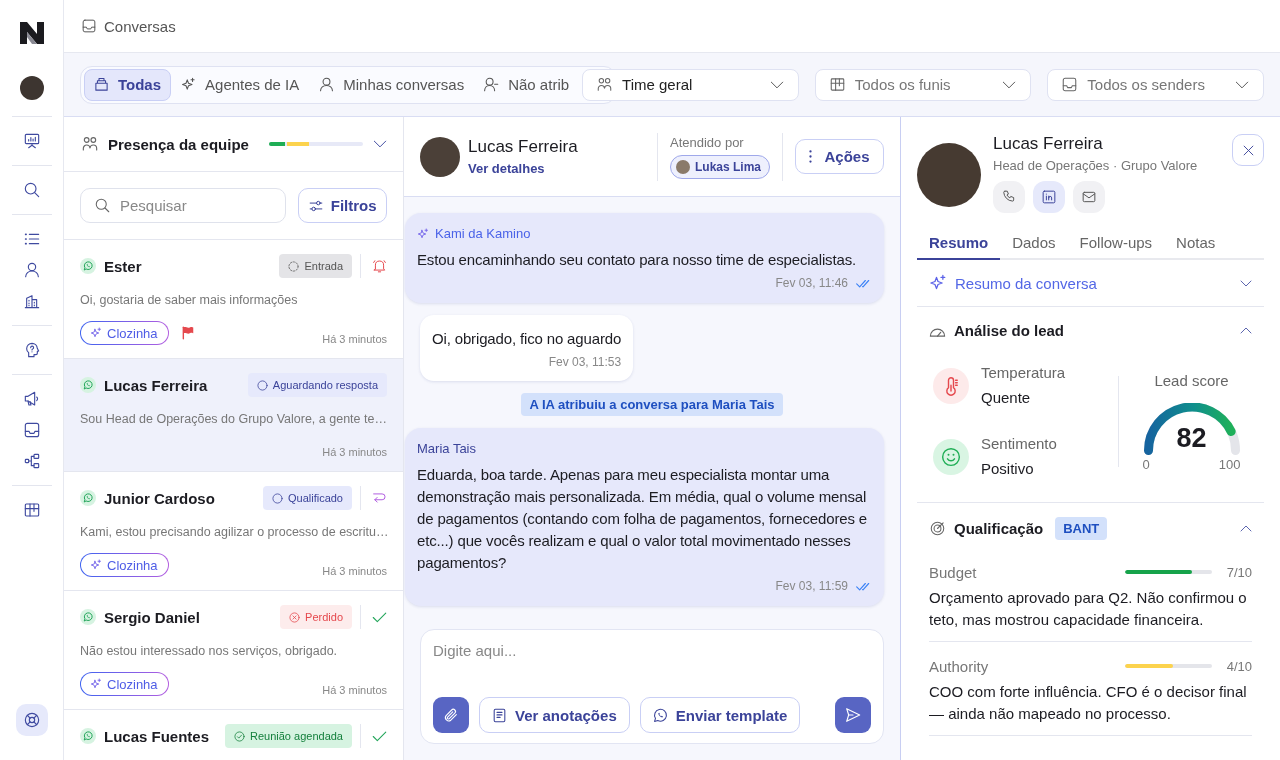 The height and width of the screenshot is (760, 1280). What do you see at coordinates (953, 572) in the screenshot?
I see `criterion-name: Budget` at bounding box center [953, 572].